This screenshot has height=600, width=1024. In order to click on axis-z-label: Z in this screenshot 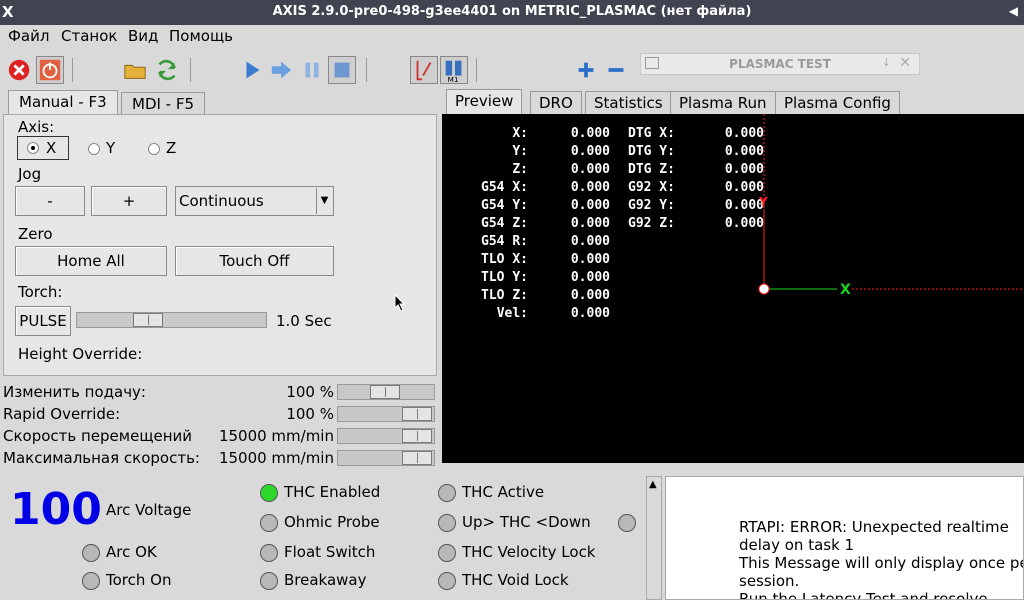, I will do `click(171, 148)`.